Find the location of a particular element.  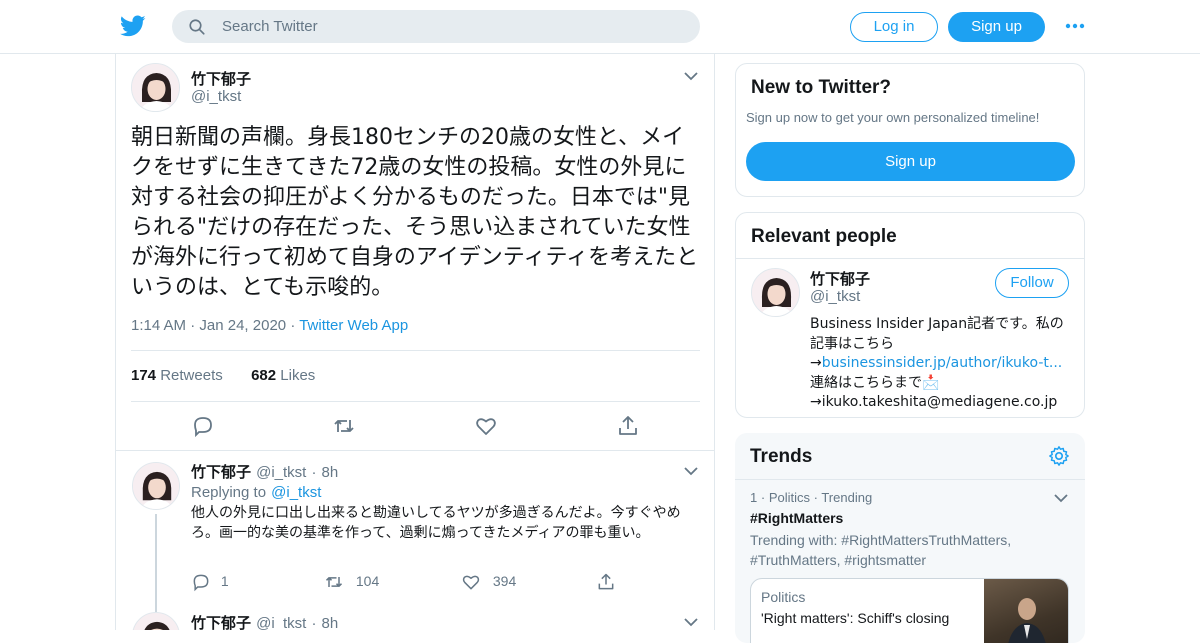

story-category: Politics is located at coordinates (783, 597).